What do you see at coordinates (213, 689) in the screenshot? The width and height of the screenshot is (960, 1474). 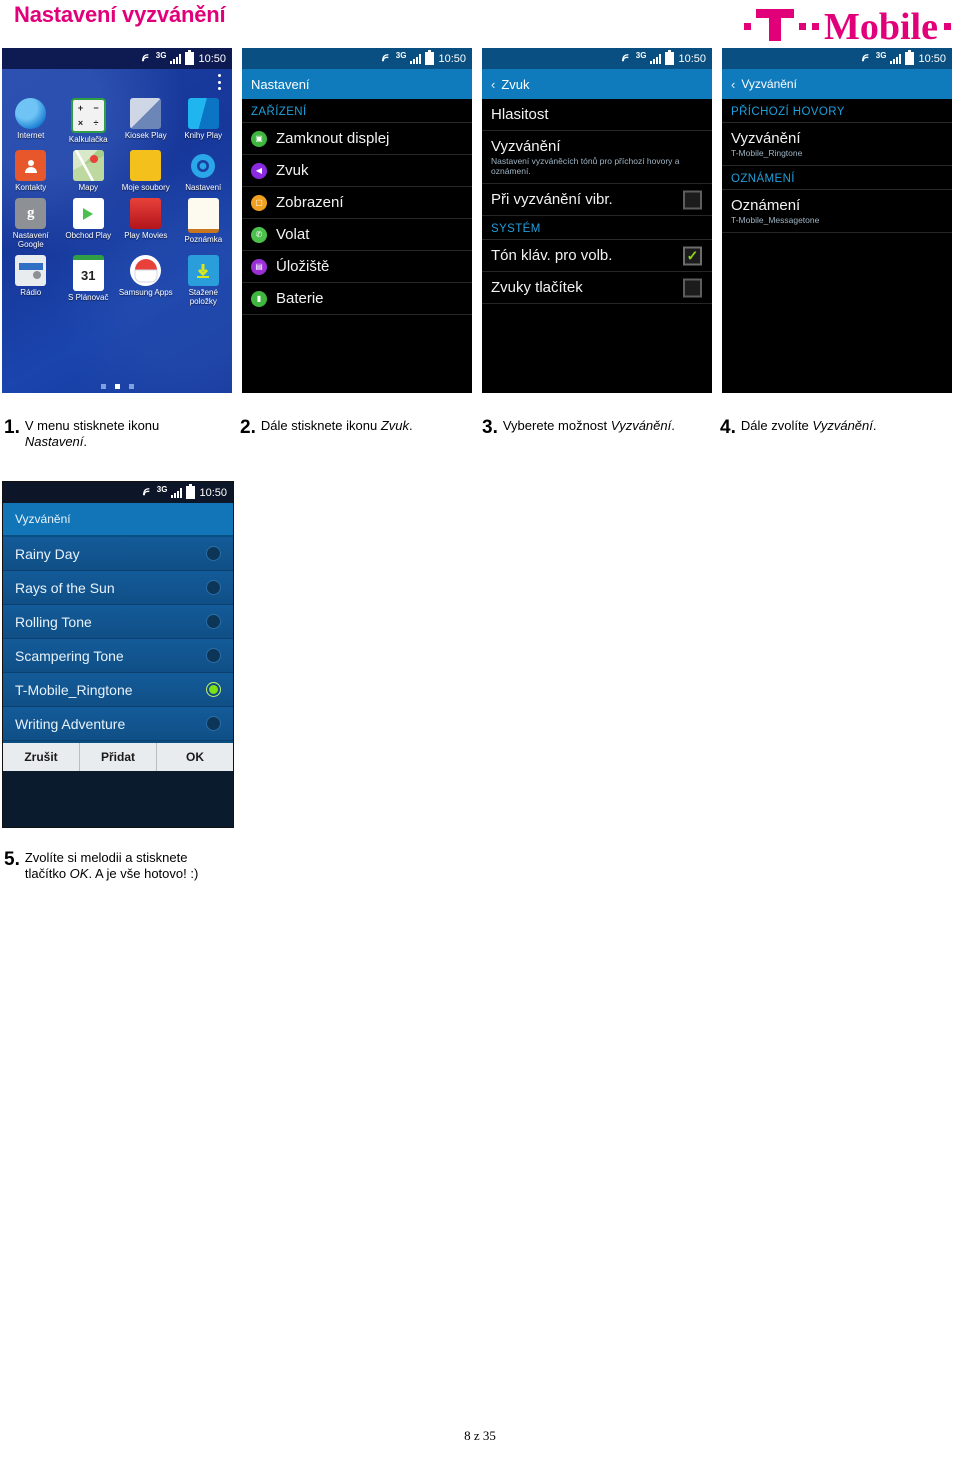 I see `radio-button-selected` at bounding box center [213, 689].